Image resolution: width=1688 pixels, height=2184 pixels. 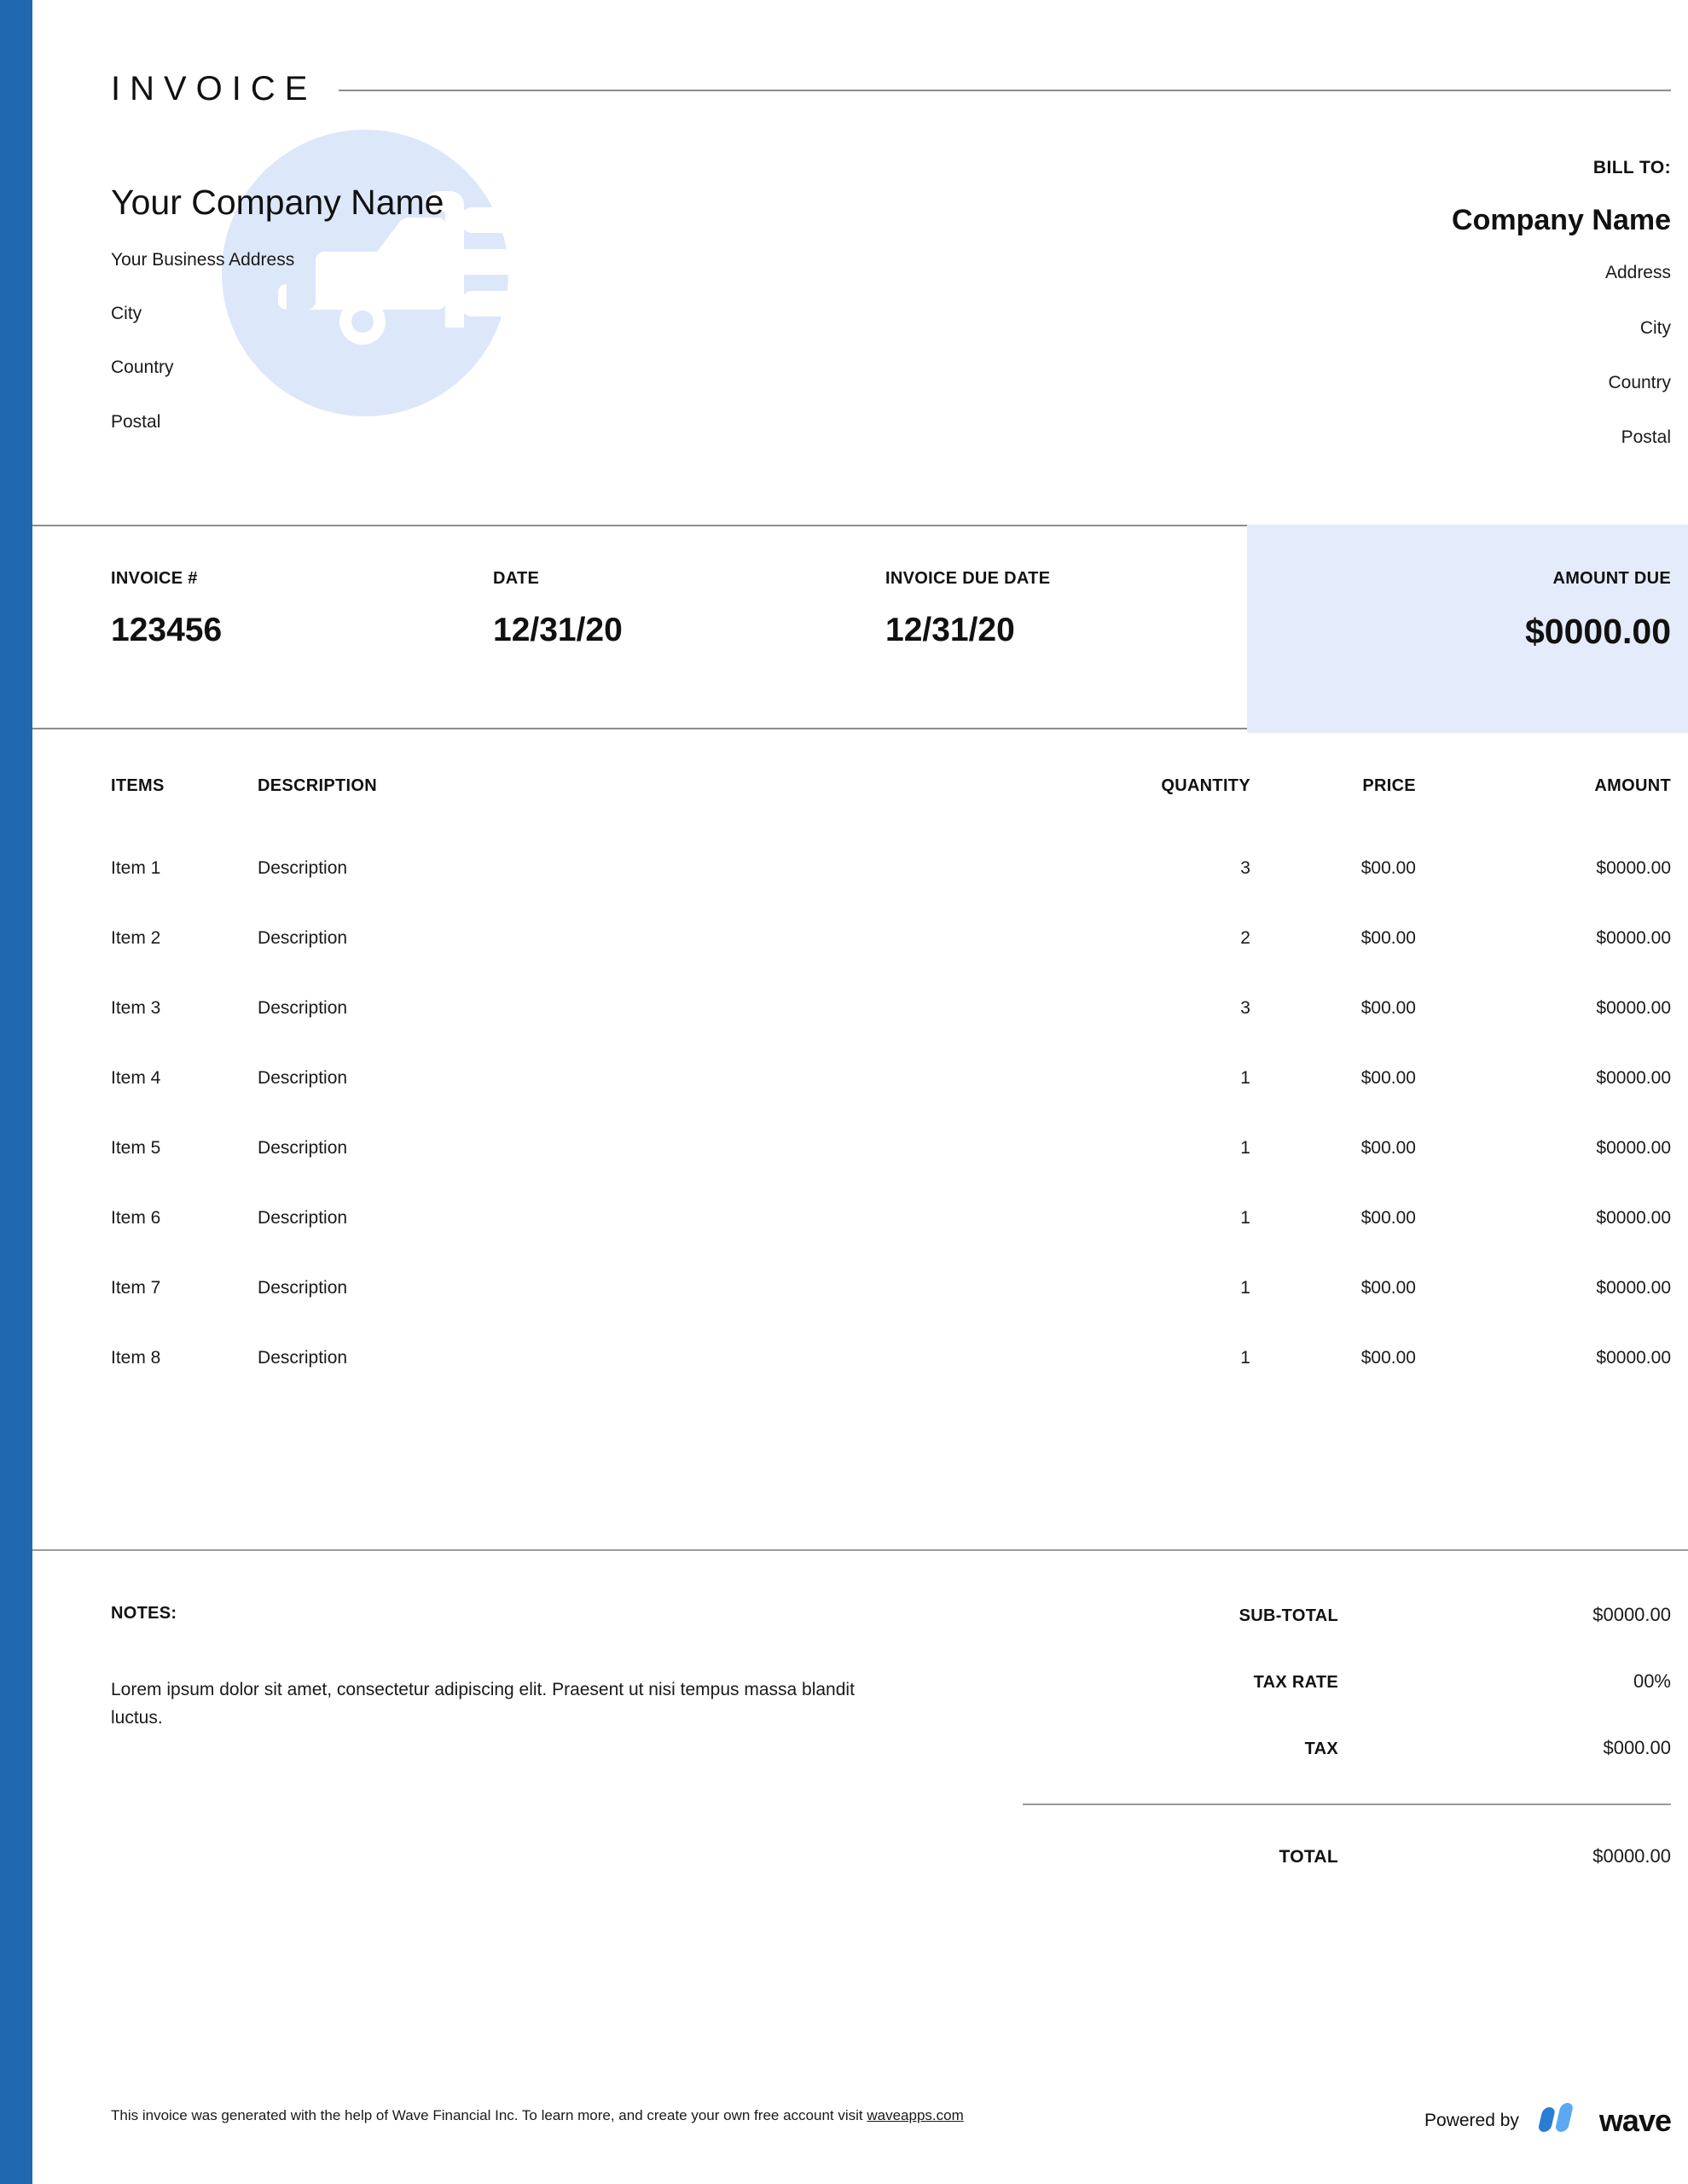 What do you see at coordinates (136, 938) in the screenshot?
I see `row-item-name: Item 2` at bounding box center [136, 938].